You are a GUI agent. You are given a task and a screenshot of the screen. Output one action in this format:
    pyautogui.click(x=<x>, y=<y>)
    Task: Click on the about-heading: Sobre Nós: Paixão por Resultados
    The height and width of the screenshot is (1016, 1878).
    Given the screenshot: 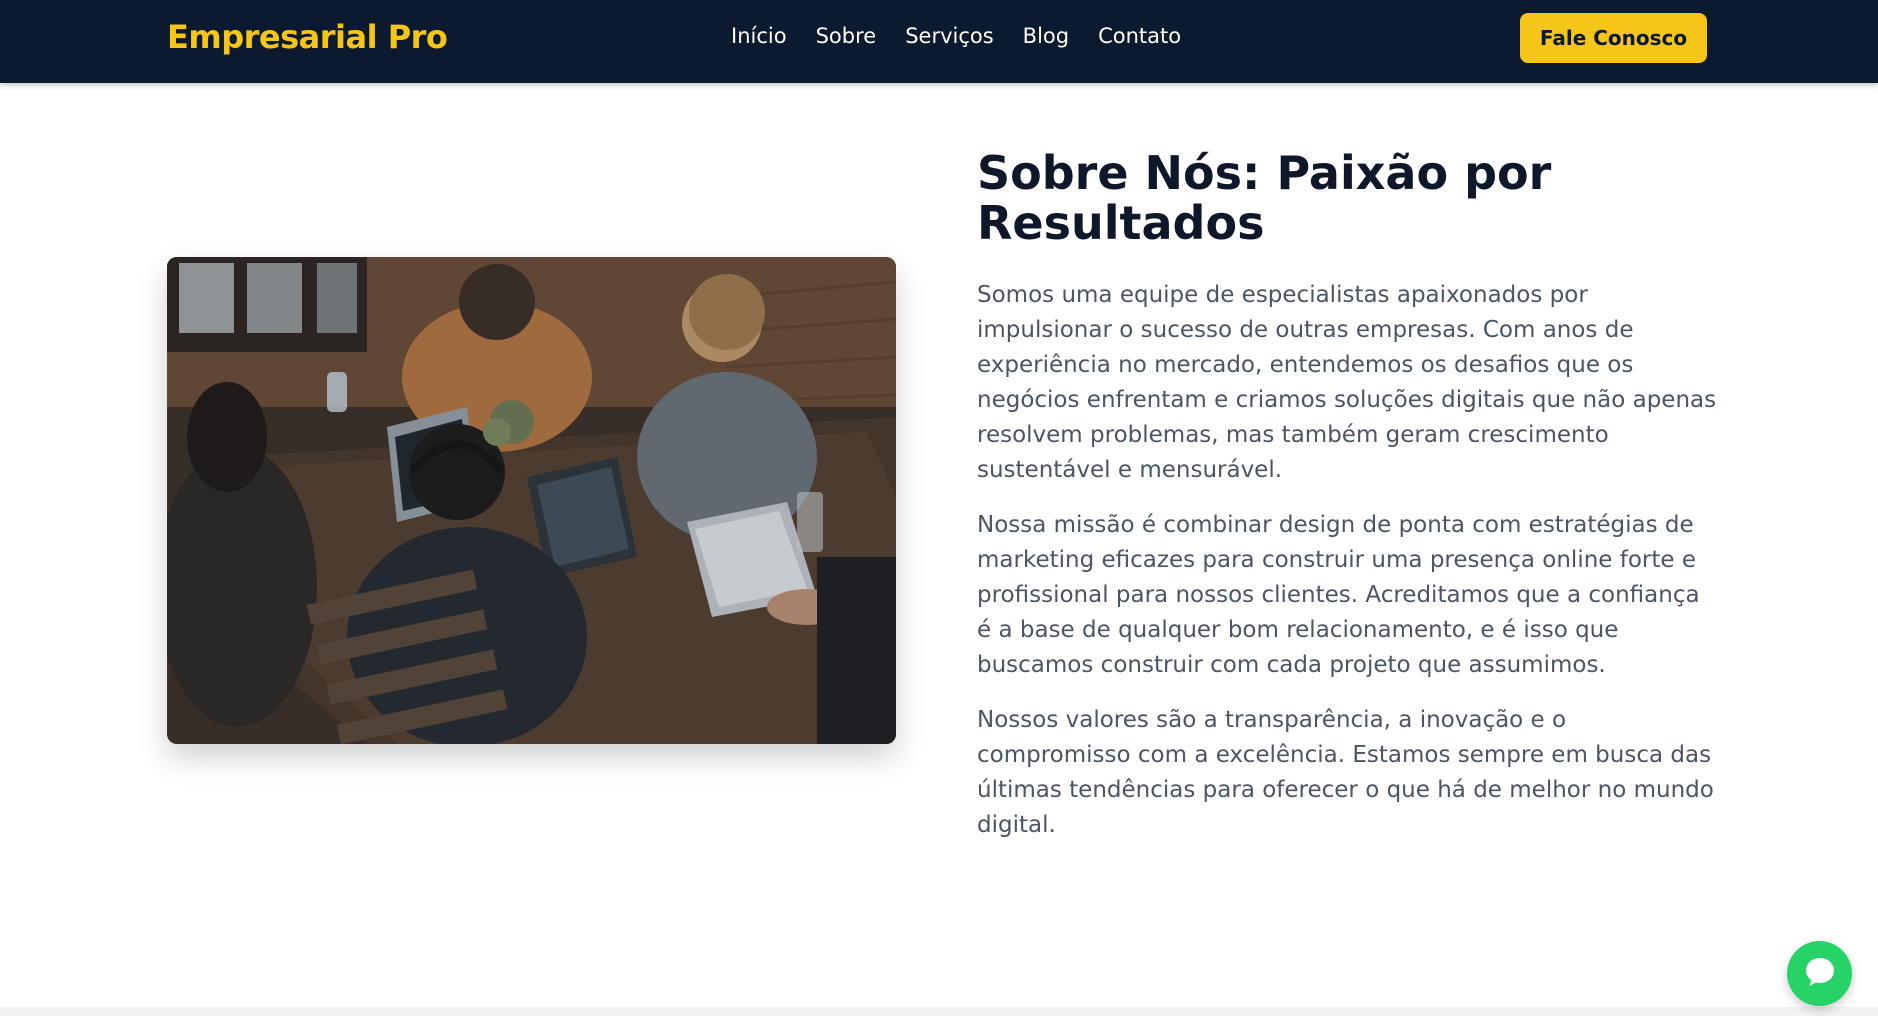 What is the action you would take?
    pyautogui.click(x=1264, y=198)
    